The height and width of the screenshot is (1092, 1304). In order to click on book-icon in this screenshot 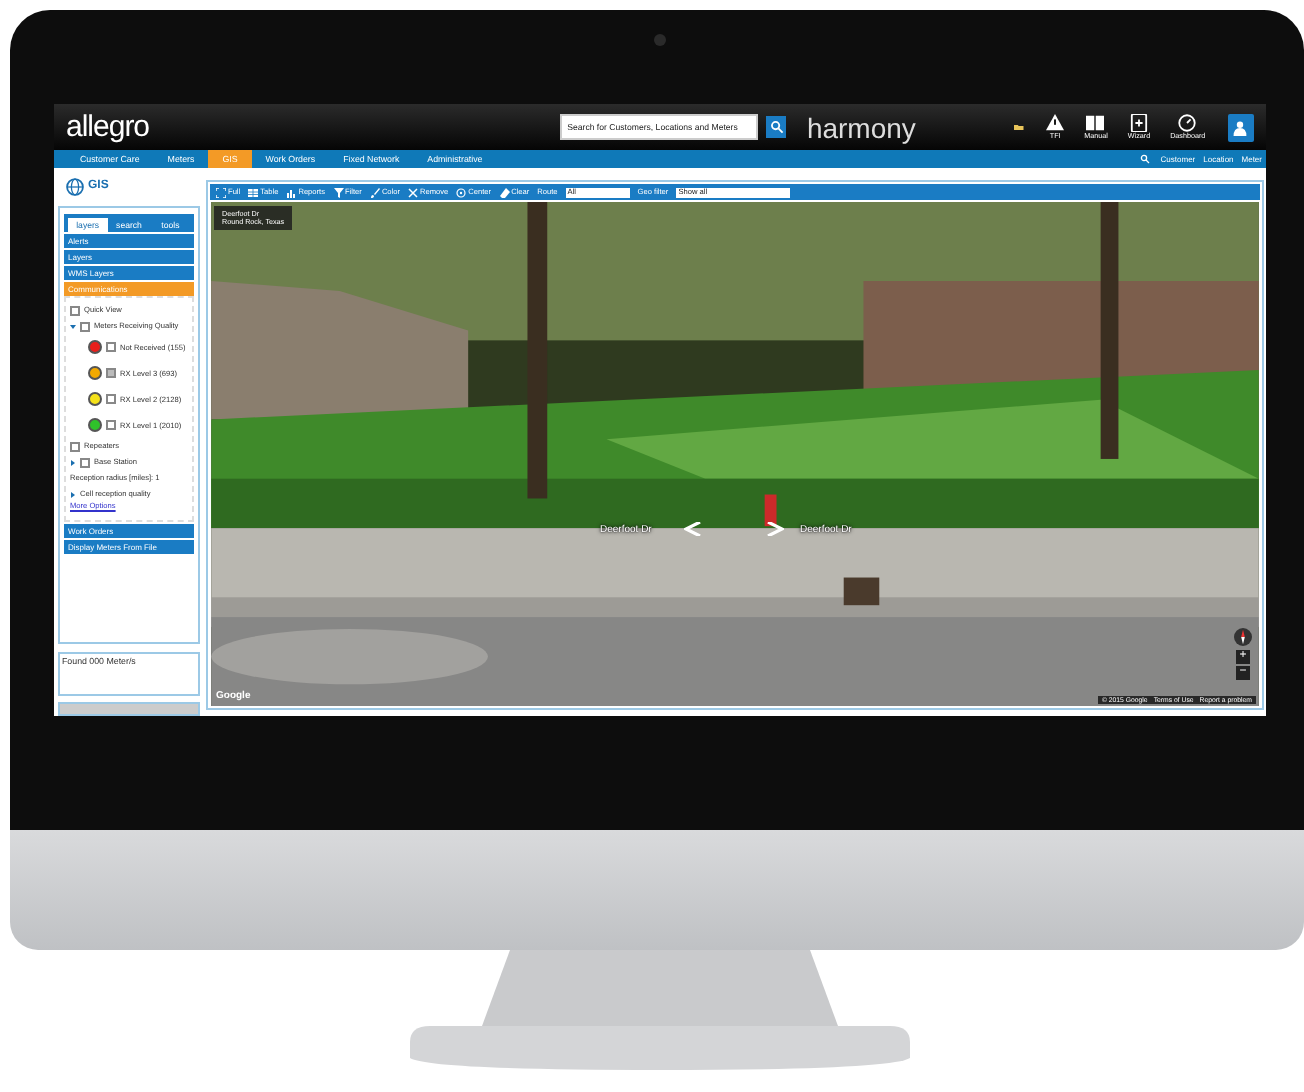, I will do `click(1095, 123)`.